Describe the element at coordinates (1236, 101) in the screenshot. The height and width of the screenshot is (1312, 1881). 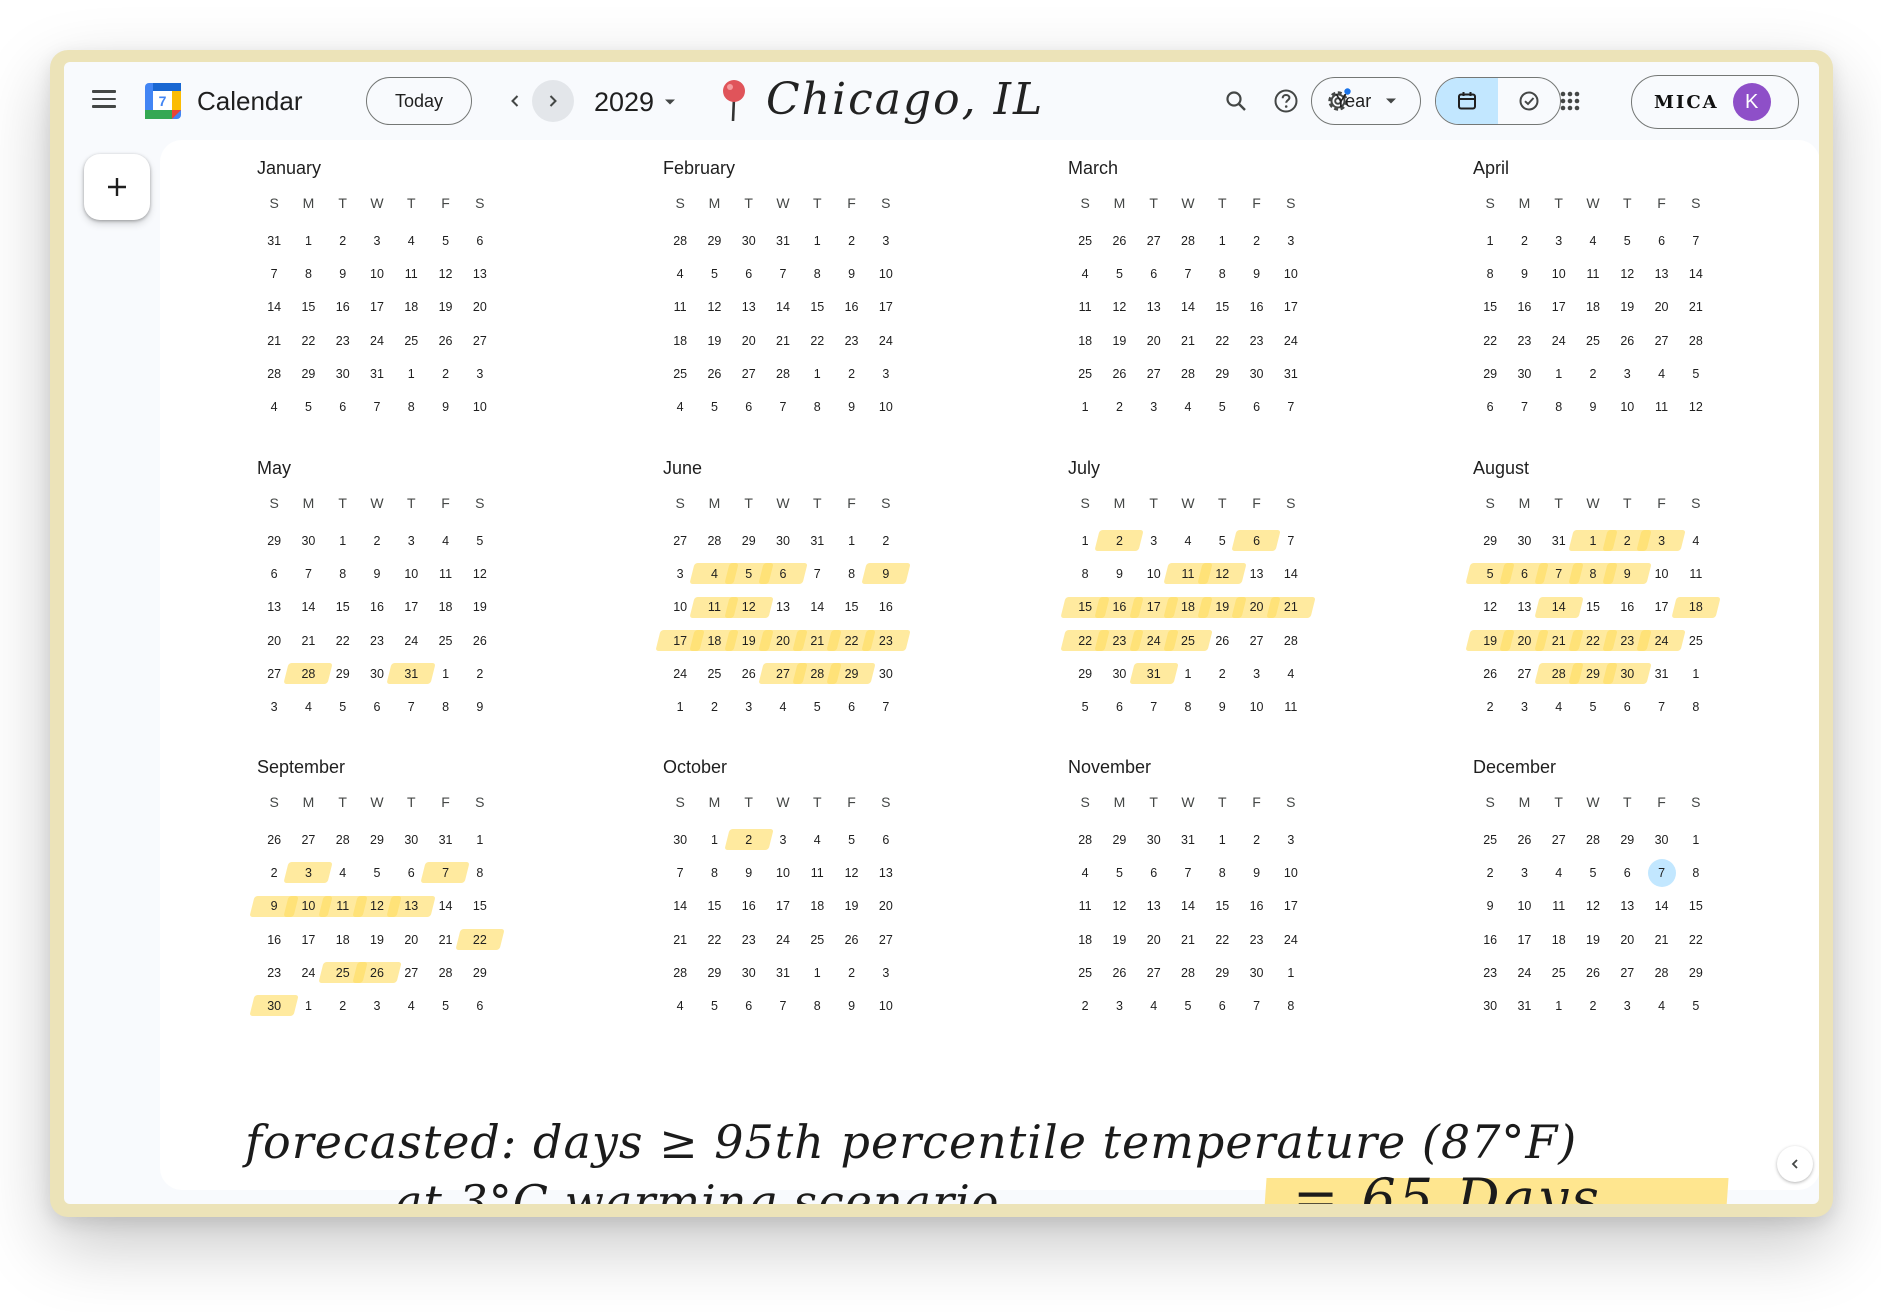
I see `search-icon` at that location.